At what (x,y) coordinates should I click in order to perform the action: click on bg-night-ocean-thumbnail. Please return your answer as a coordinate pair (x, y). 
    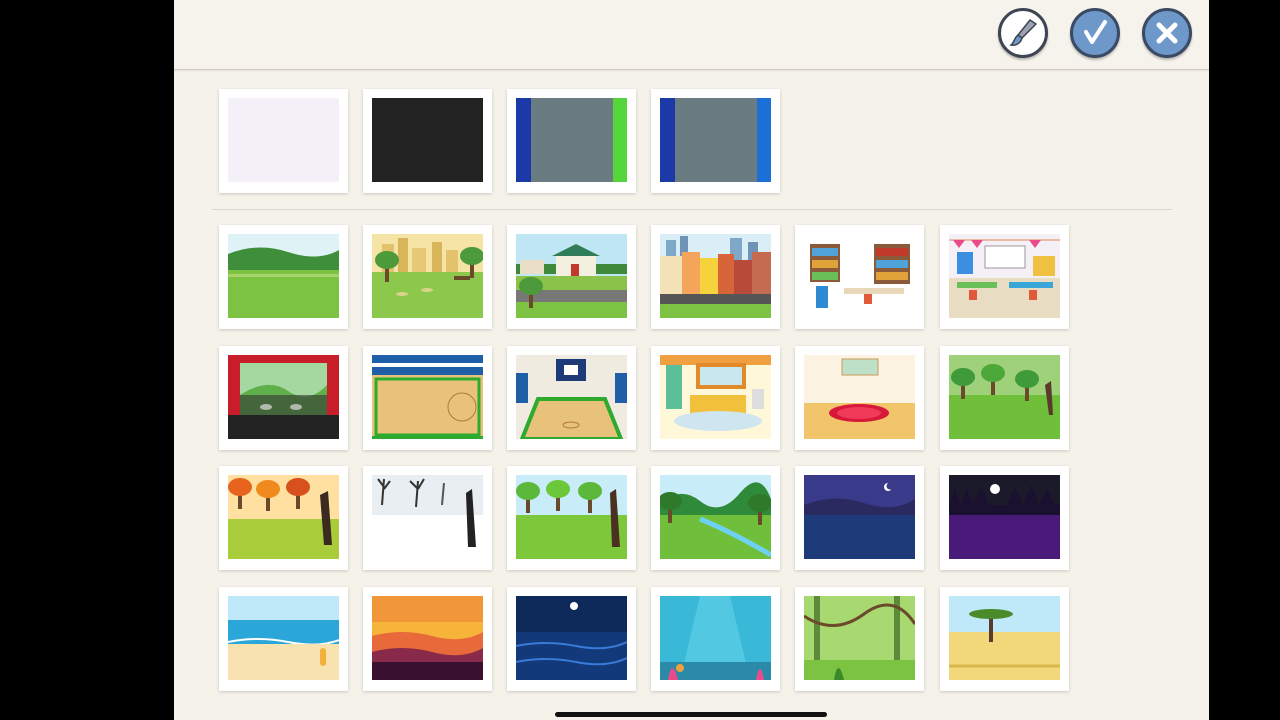
    Looking at the image, I should click on (571, 638).